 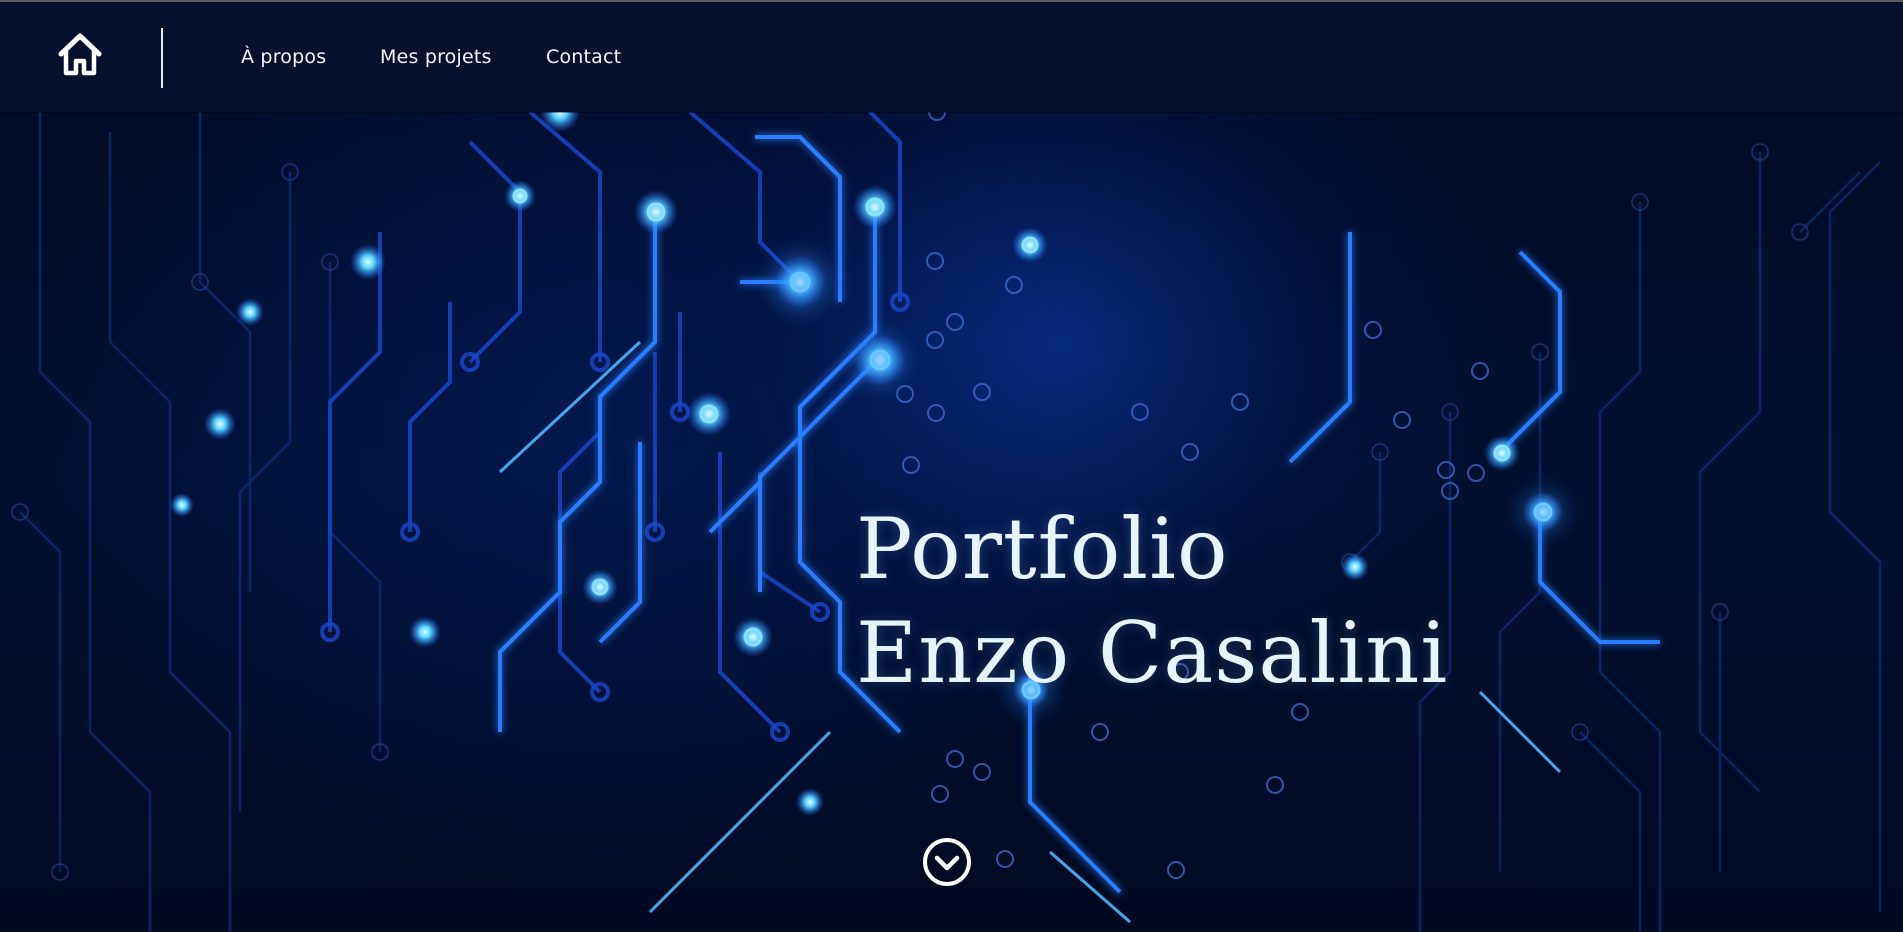 I want to click on navbar: À propos Mes projets Contact, so click(x=951, y=57).